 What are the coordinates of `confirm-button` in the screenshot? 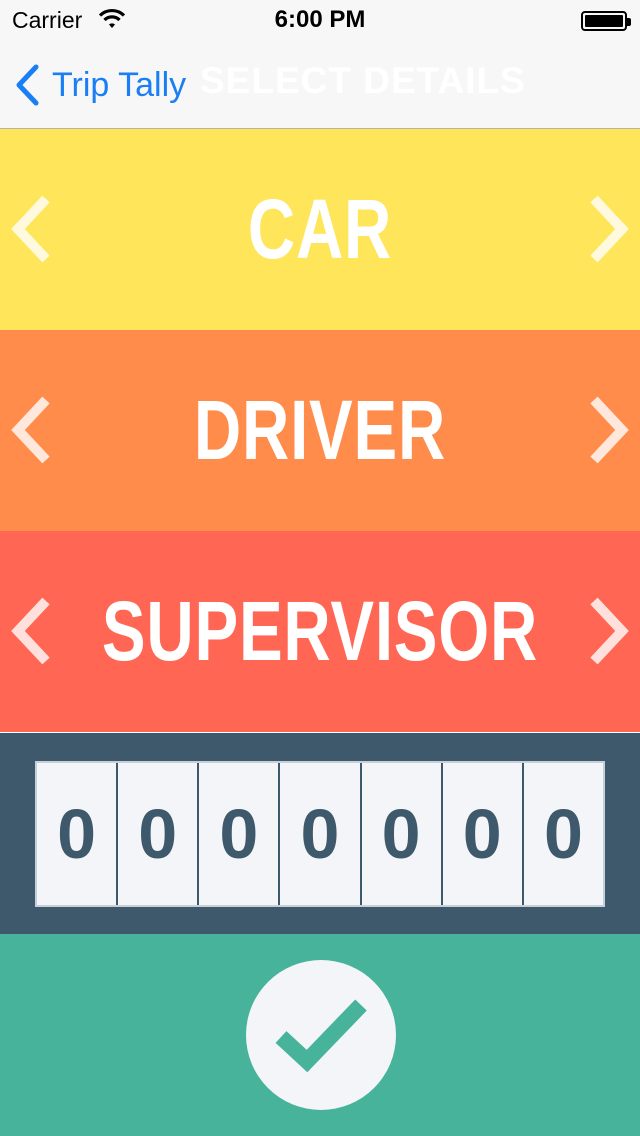 It's located at (321, 1035).